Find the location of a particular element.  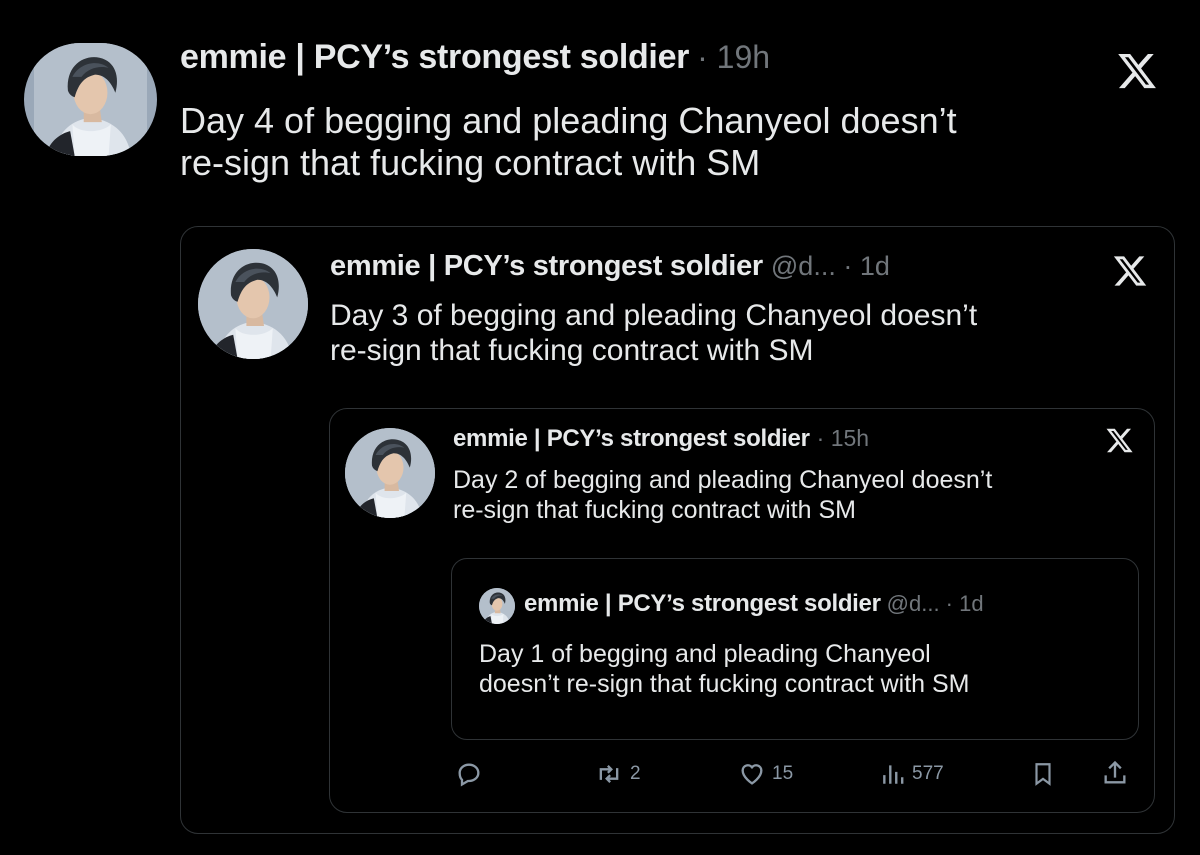

tweet-text-line: Day 1 of begging and pleading Chanyeol is located at coordinates (705, 654).